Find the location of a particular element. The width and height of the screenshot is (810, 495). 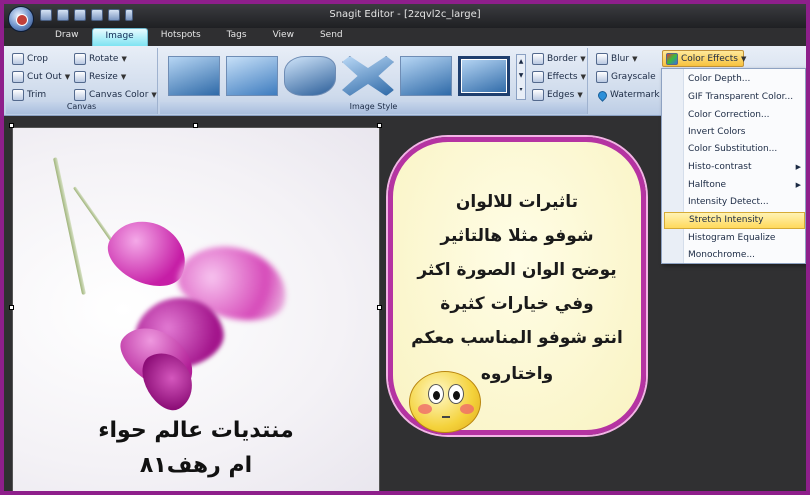

menu-item-invert-colors: Invert Colors is located at coordinates (734, 132).